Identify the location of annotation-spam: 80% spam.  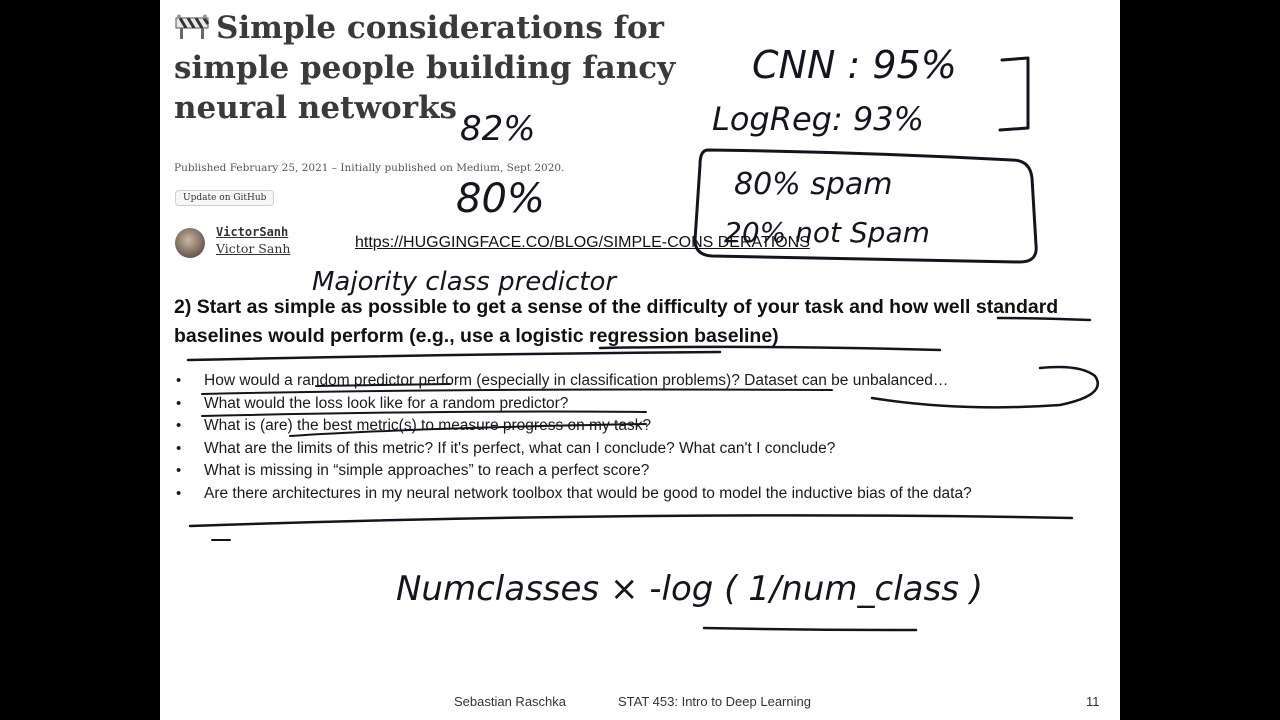
(813, 184).